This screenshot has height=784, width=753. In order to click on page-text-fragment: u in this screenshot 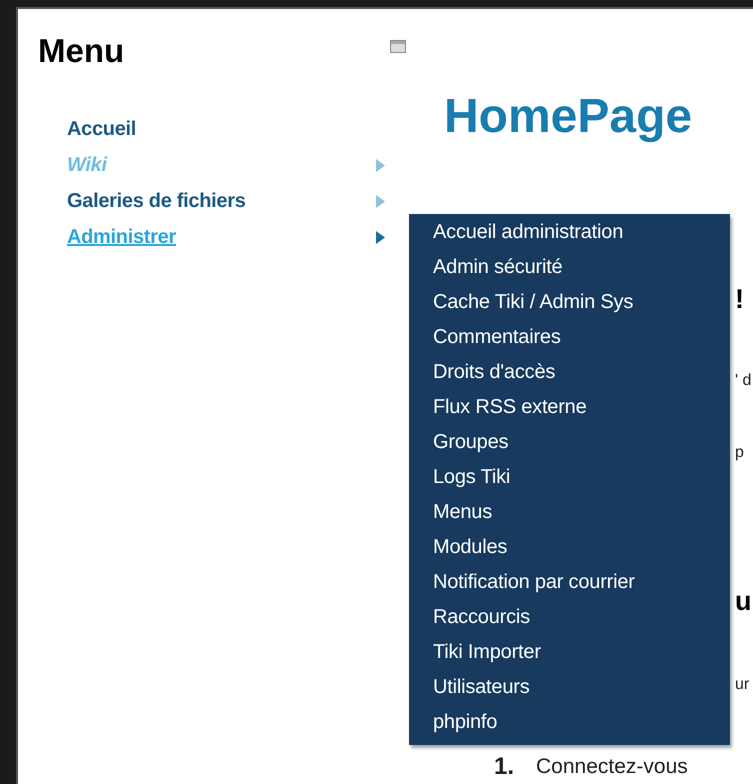, I will do `click(743, 601)`.